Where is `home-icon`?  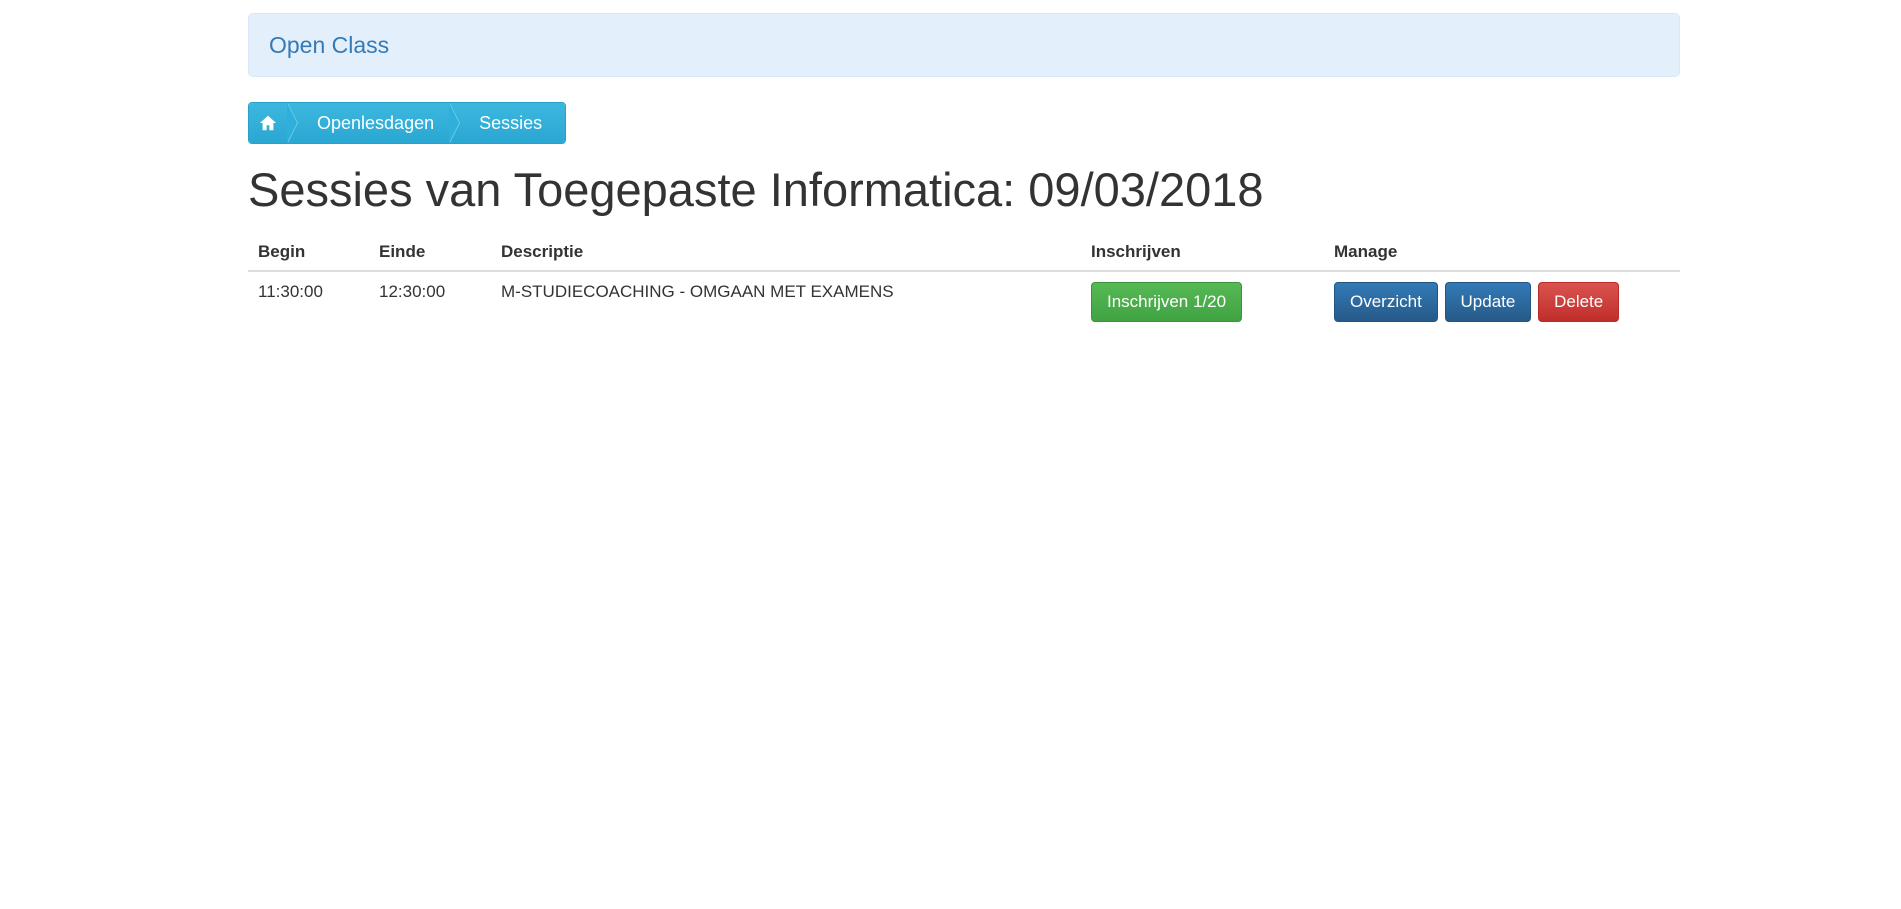 home-icon is located at coordinates (268, 123).